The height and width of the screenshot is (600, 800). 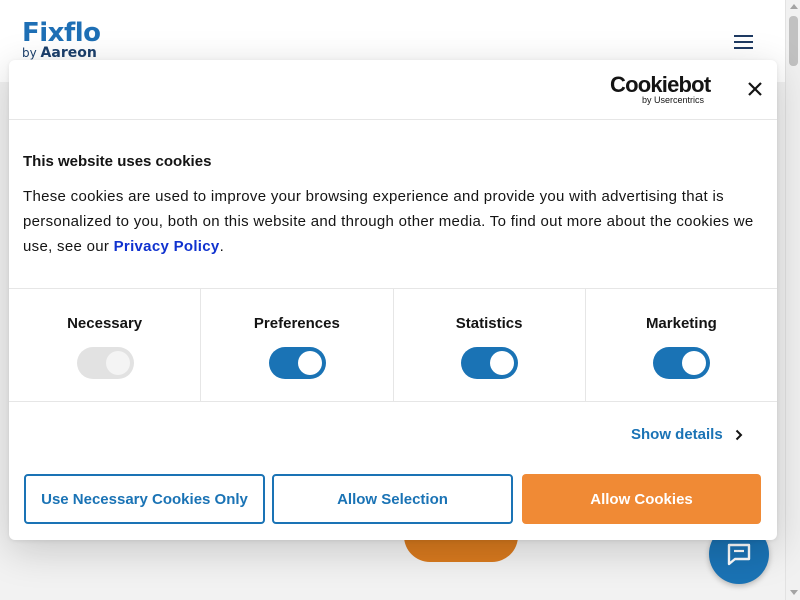 What do you see at coordinates (117, 161) in the screenshot?
I see `dialog-title: This website uses cookies` at bounding box center [117, 161].